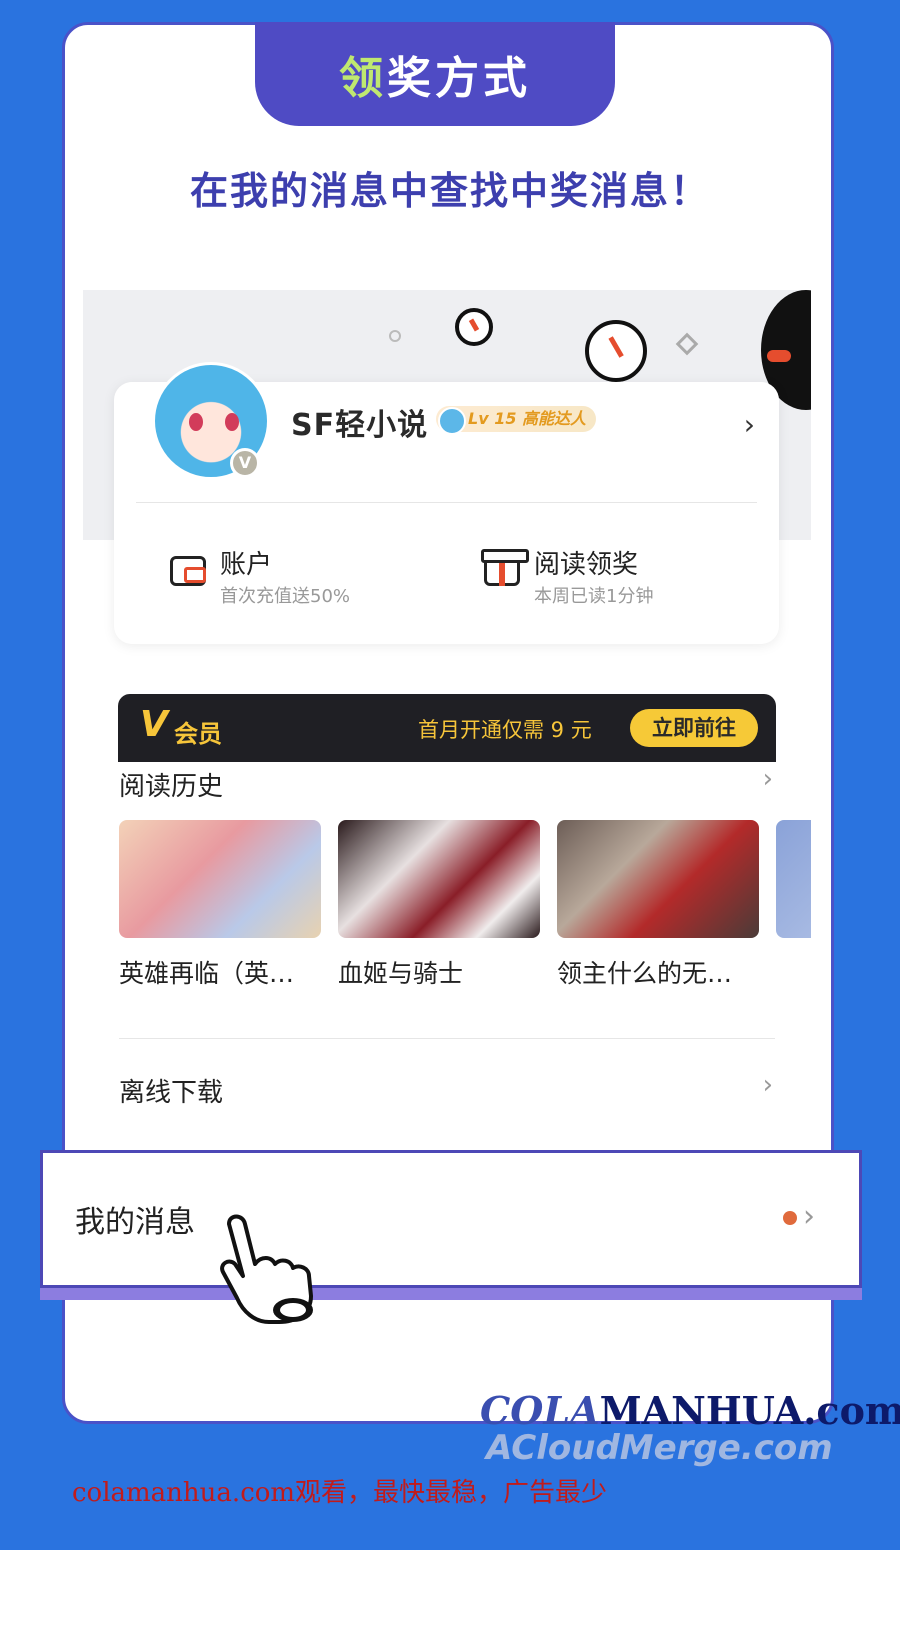 Image resolution: width=900 pixels, height=1644 pixels. I want to click on book-item: 血姬与骑士, so click(439, 905).